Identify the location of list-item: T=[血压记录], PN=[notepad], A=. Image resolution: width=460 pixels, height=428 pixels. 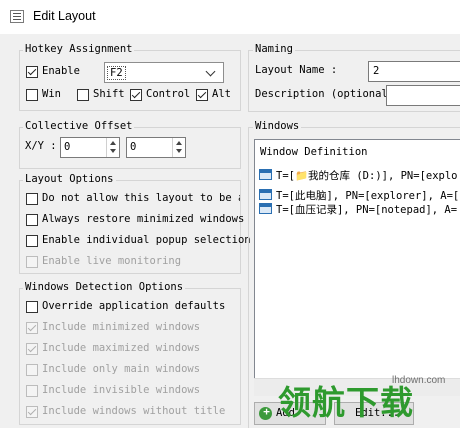
(359, 209).